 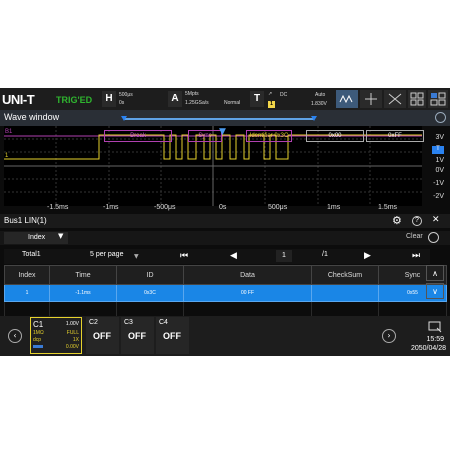 I want to click on time-tick: 1.5ms, so click(x=388, y=207).